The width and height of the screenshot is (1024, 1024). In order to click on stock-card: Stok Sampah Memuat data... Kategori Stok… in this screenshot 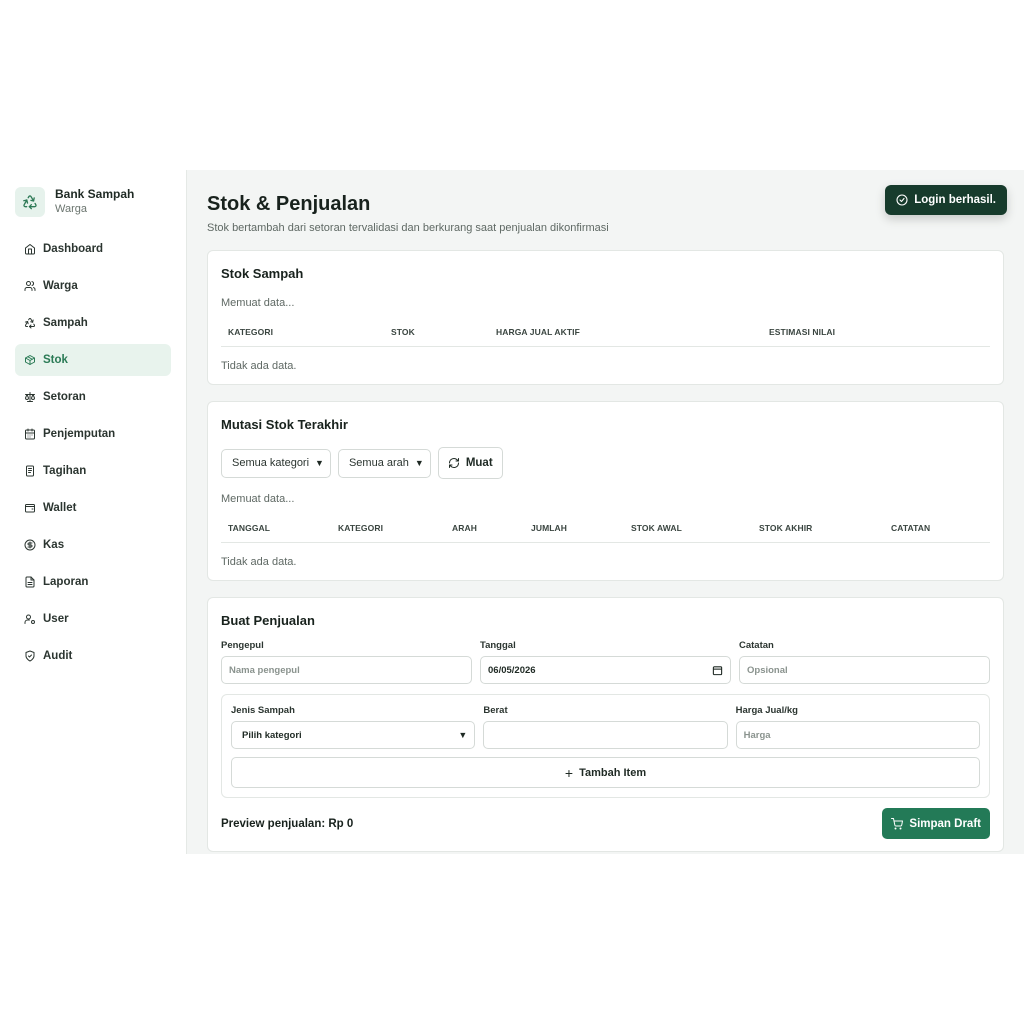, I will do `click(605, 317)`.